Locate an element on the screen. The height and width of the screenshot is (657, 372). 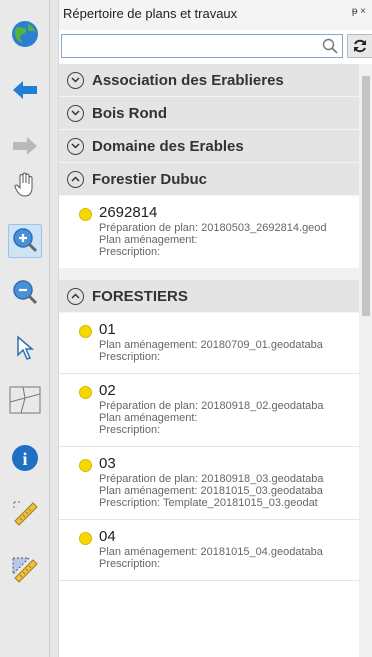
search-row is located at coordinates (216, 46).